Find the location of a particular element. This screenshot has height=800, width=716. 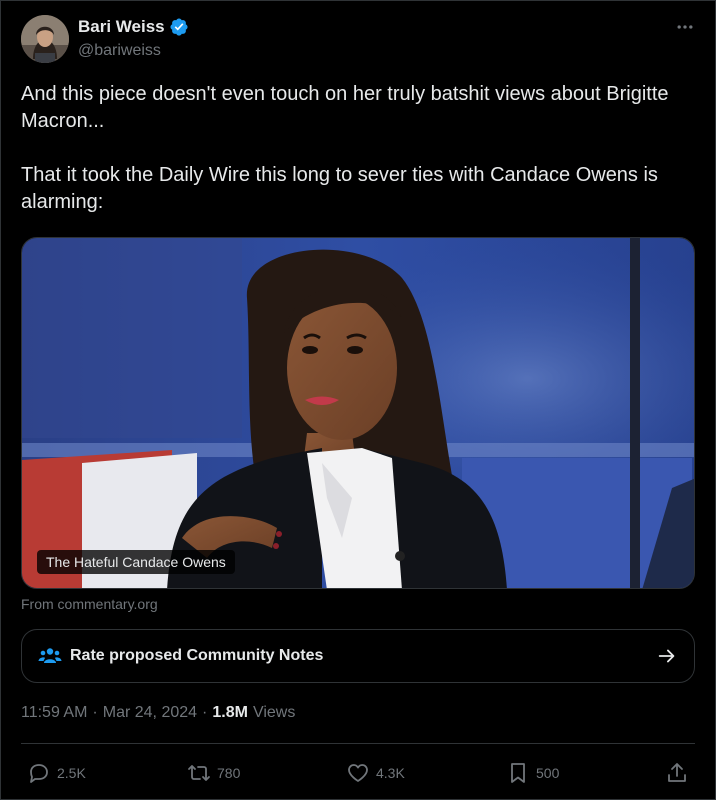

name-line: Bari Weiss is located at coordinates (133, 27).